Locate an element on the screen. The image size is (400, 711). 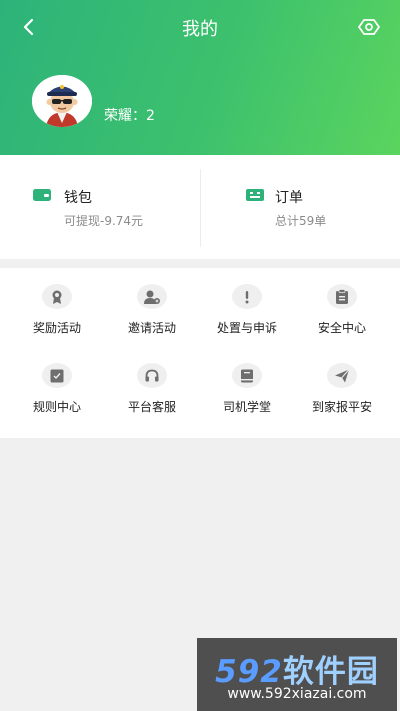
book-icon is located at coordinates (247, 375).